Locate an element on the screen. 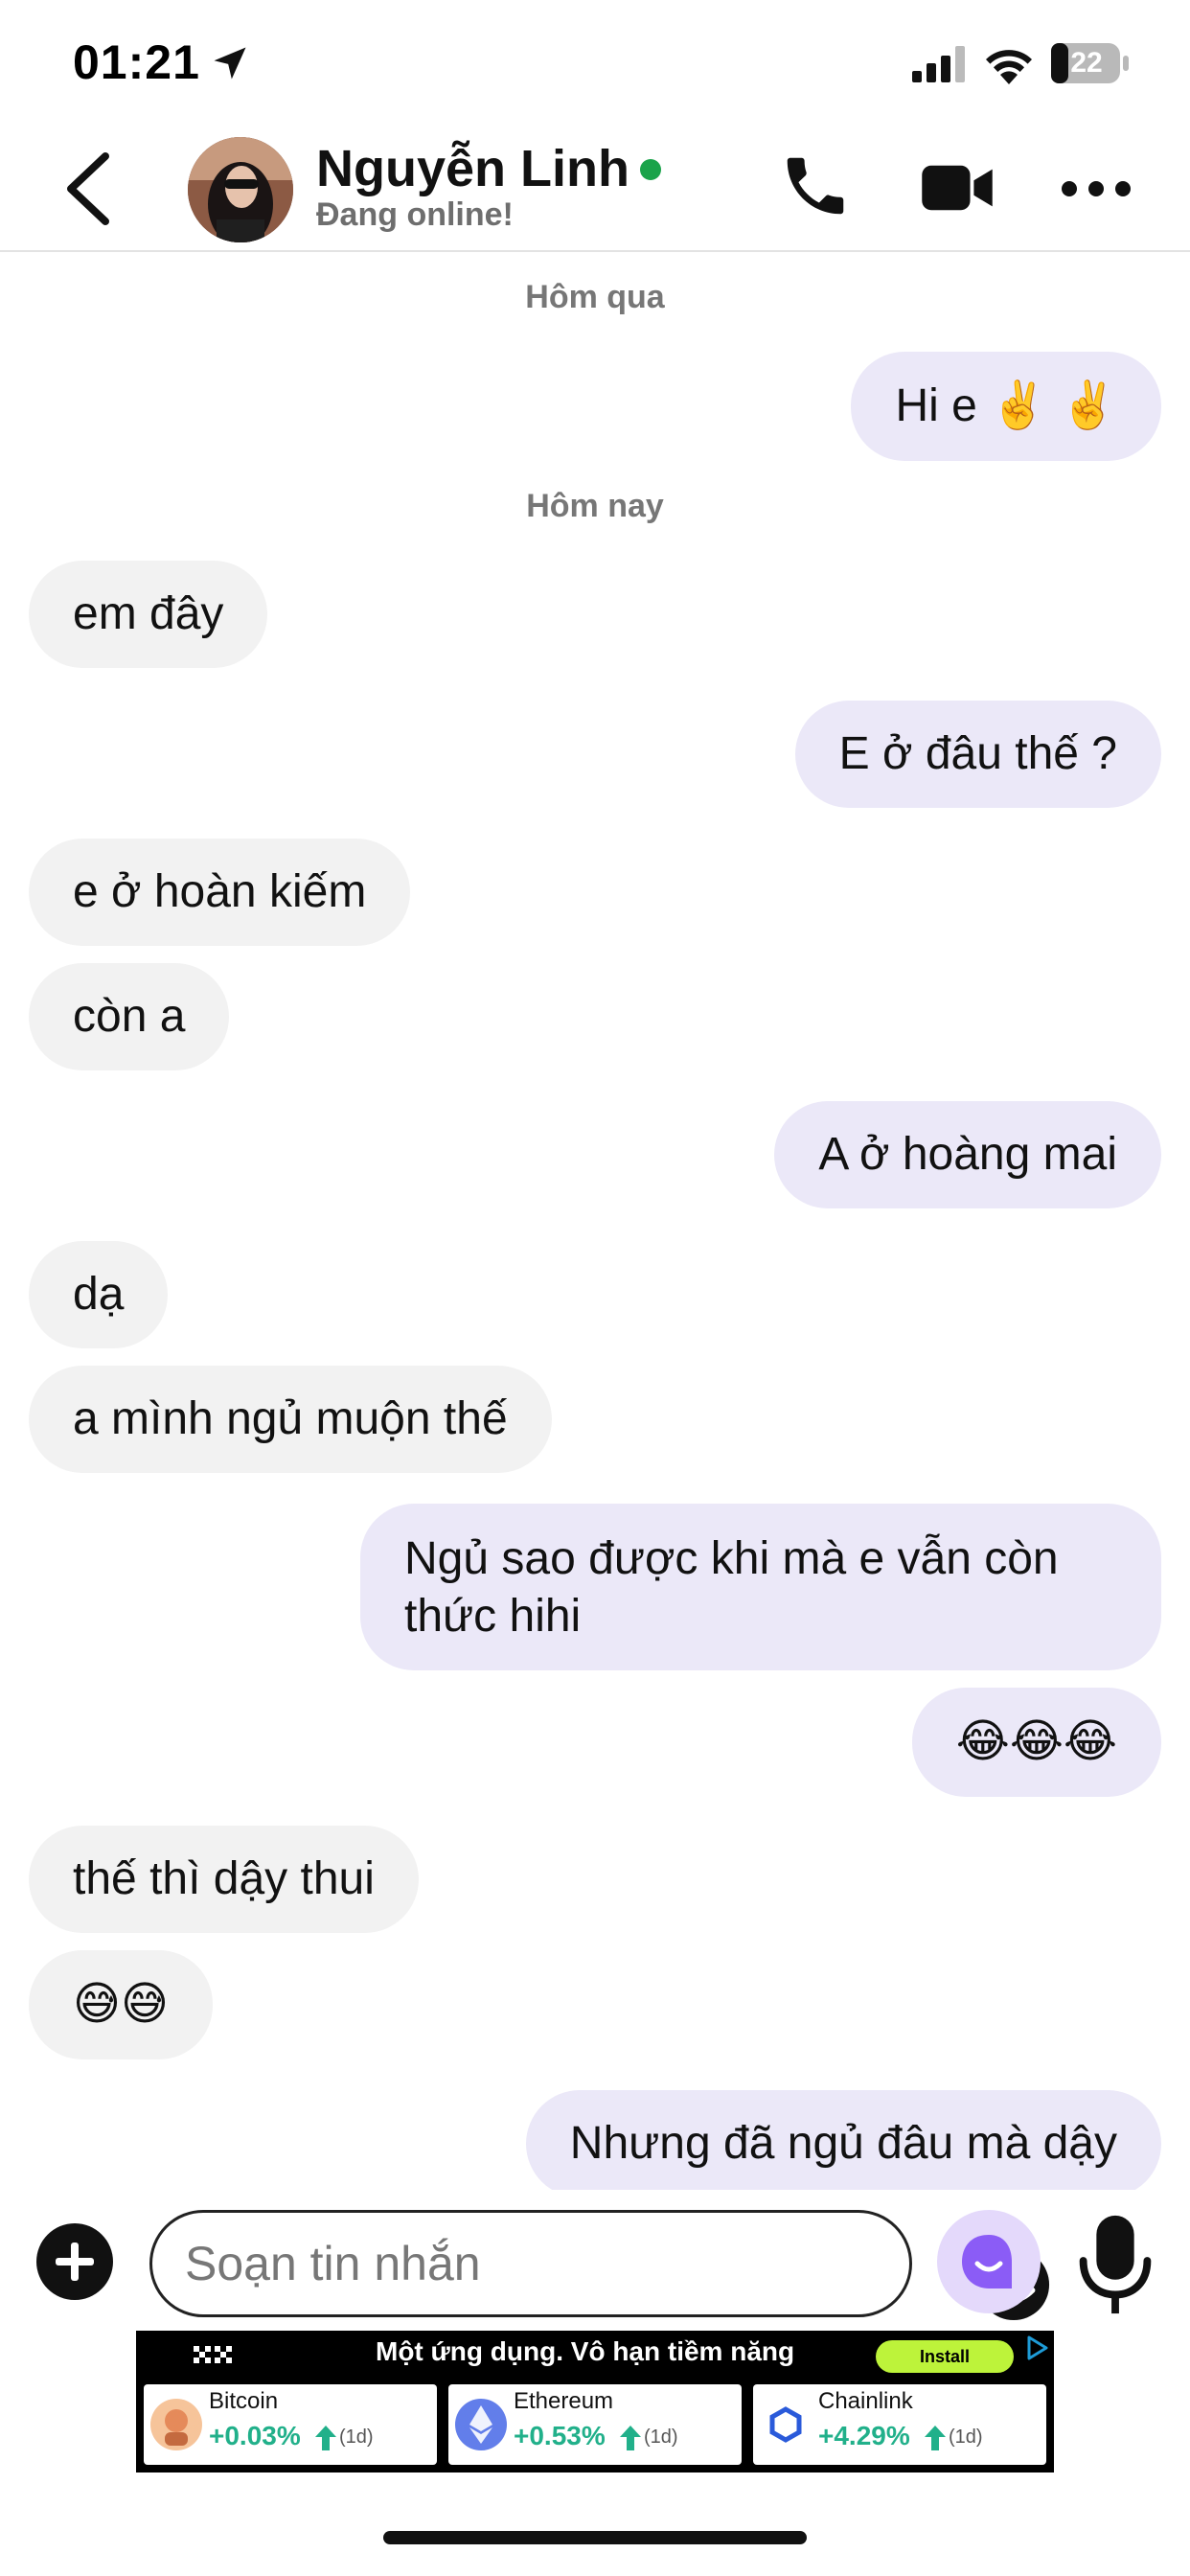 This screenshot has width=1190, height=2576. phone-call-button is located at coordinates (816, 186).